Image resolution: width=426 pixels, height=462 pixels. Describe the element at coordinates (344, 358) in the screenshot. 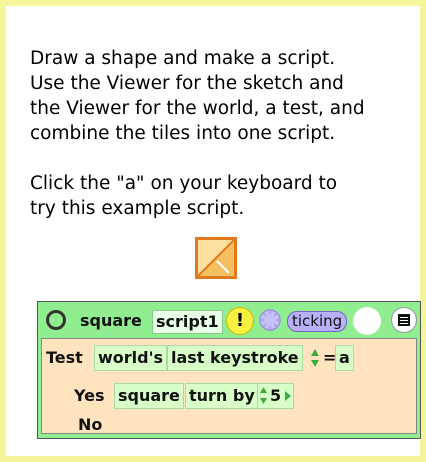

I see `key-value-tile: a` at that location.